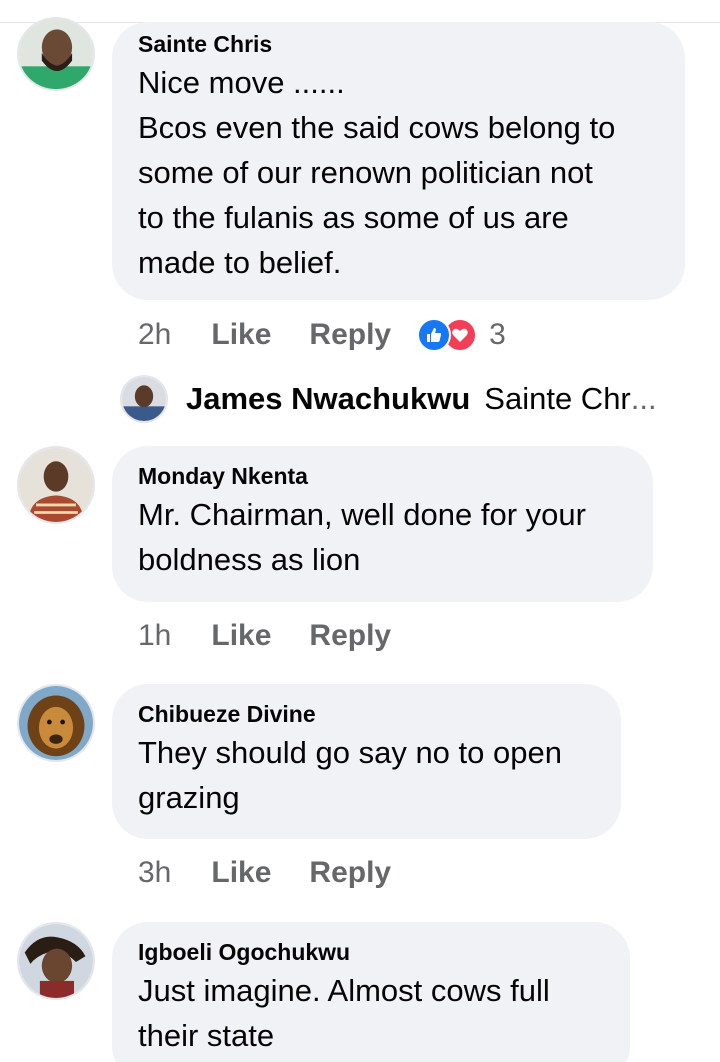  Describe the element at coordinates (155, 334) in the screenshot. I see `comment-timestamp: 2h` at that location.